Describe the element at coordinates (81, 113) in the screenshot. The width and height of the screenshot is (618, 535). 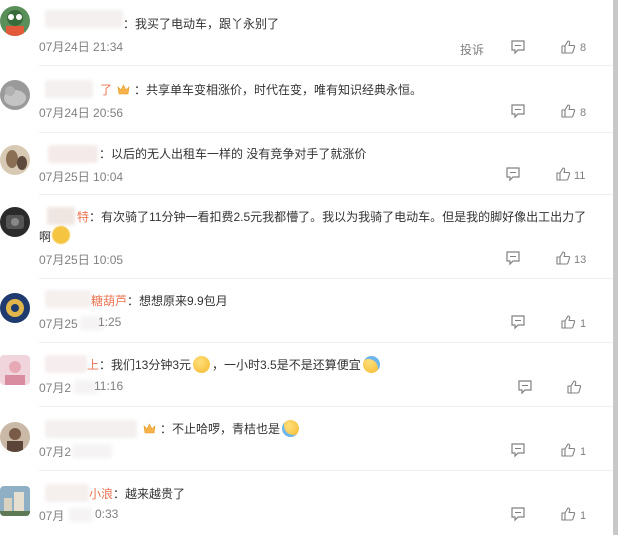
I see `comment-time: 07月24日 20:56` at that location.